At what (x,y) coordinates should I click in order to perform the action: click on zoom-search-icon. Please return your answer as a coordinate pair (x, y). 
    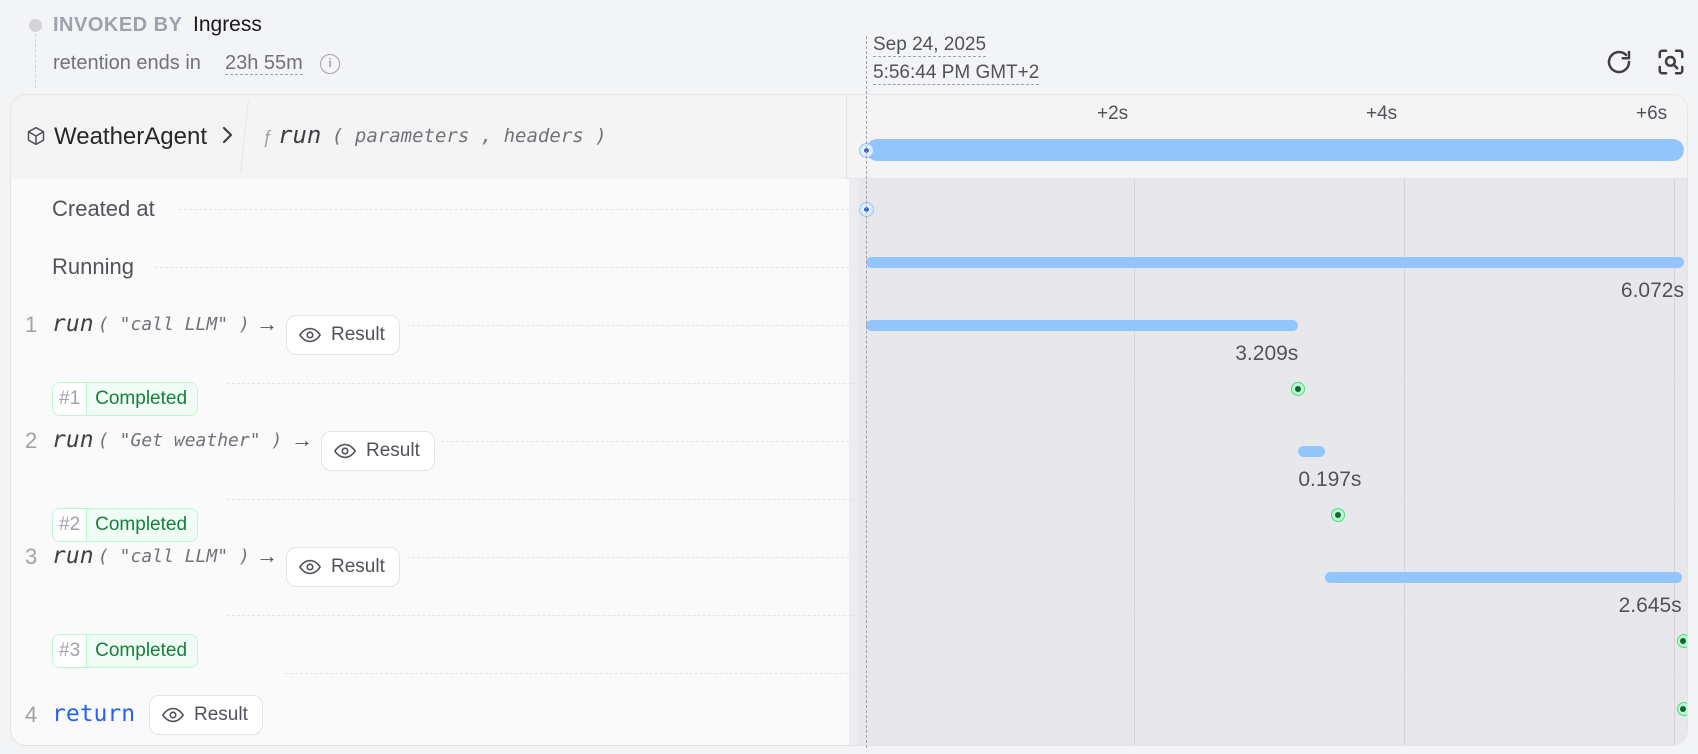
    Looking at the image, I should click on (1671, 62).